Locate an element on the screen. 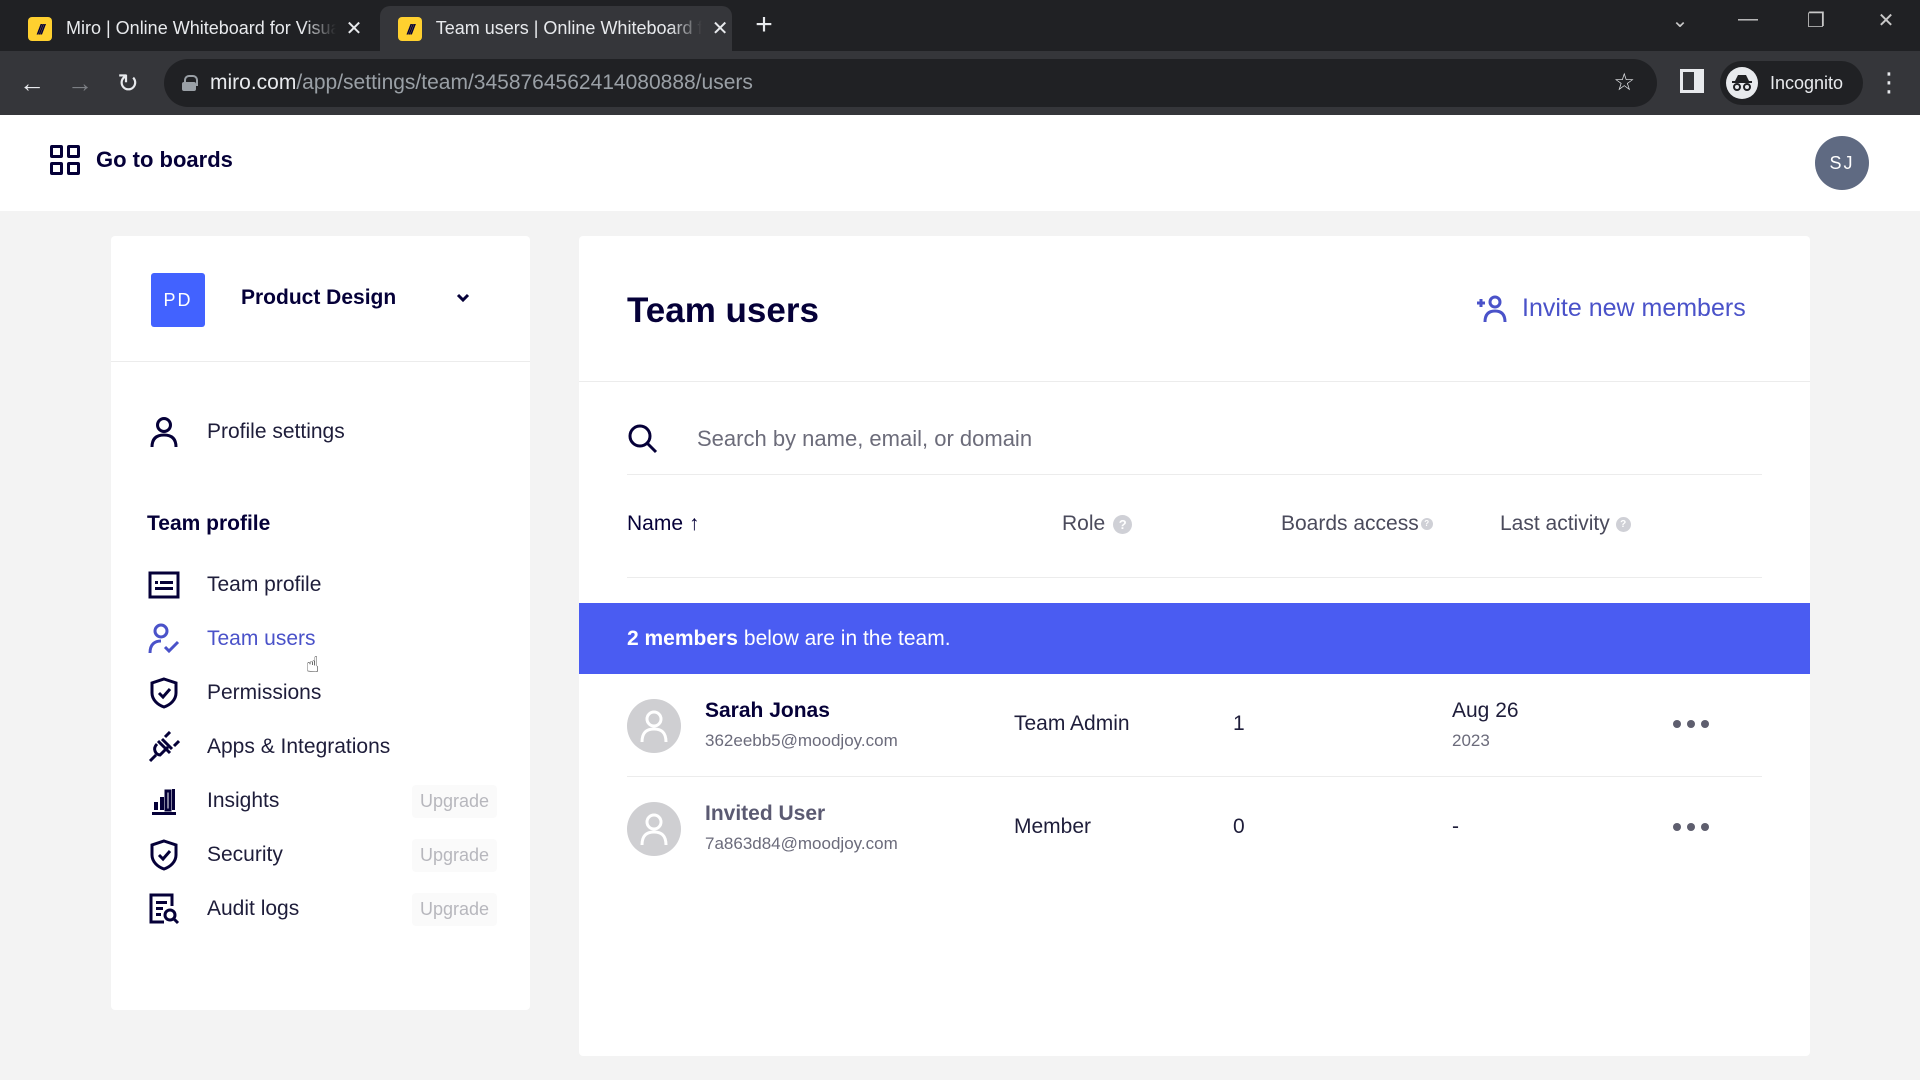  grid-icon is located at coordinates (65, 160).